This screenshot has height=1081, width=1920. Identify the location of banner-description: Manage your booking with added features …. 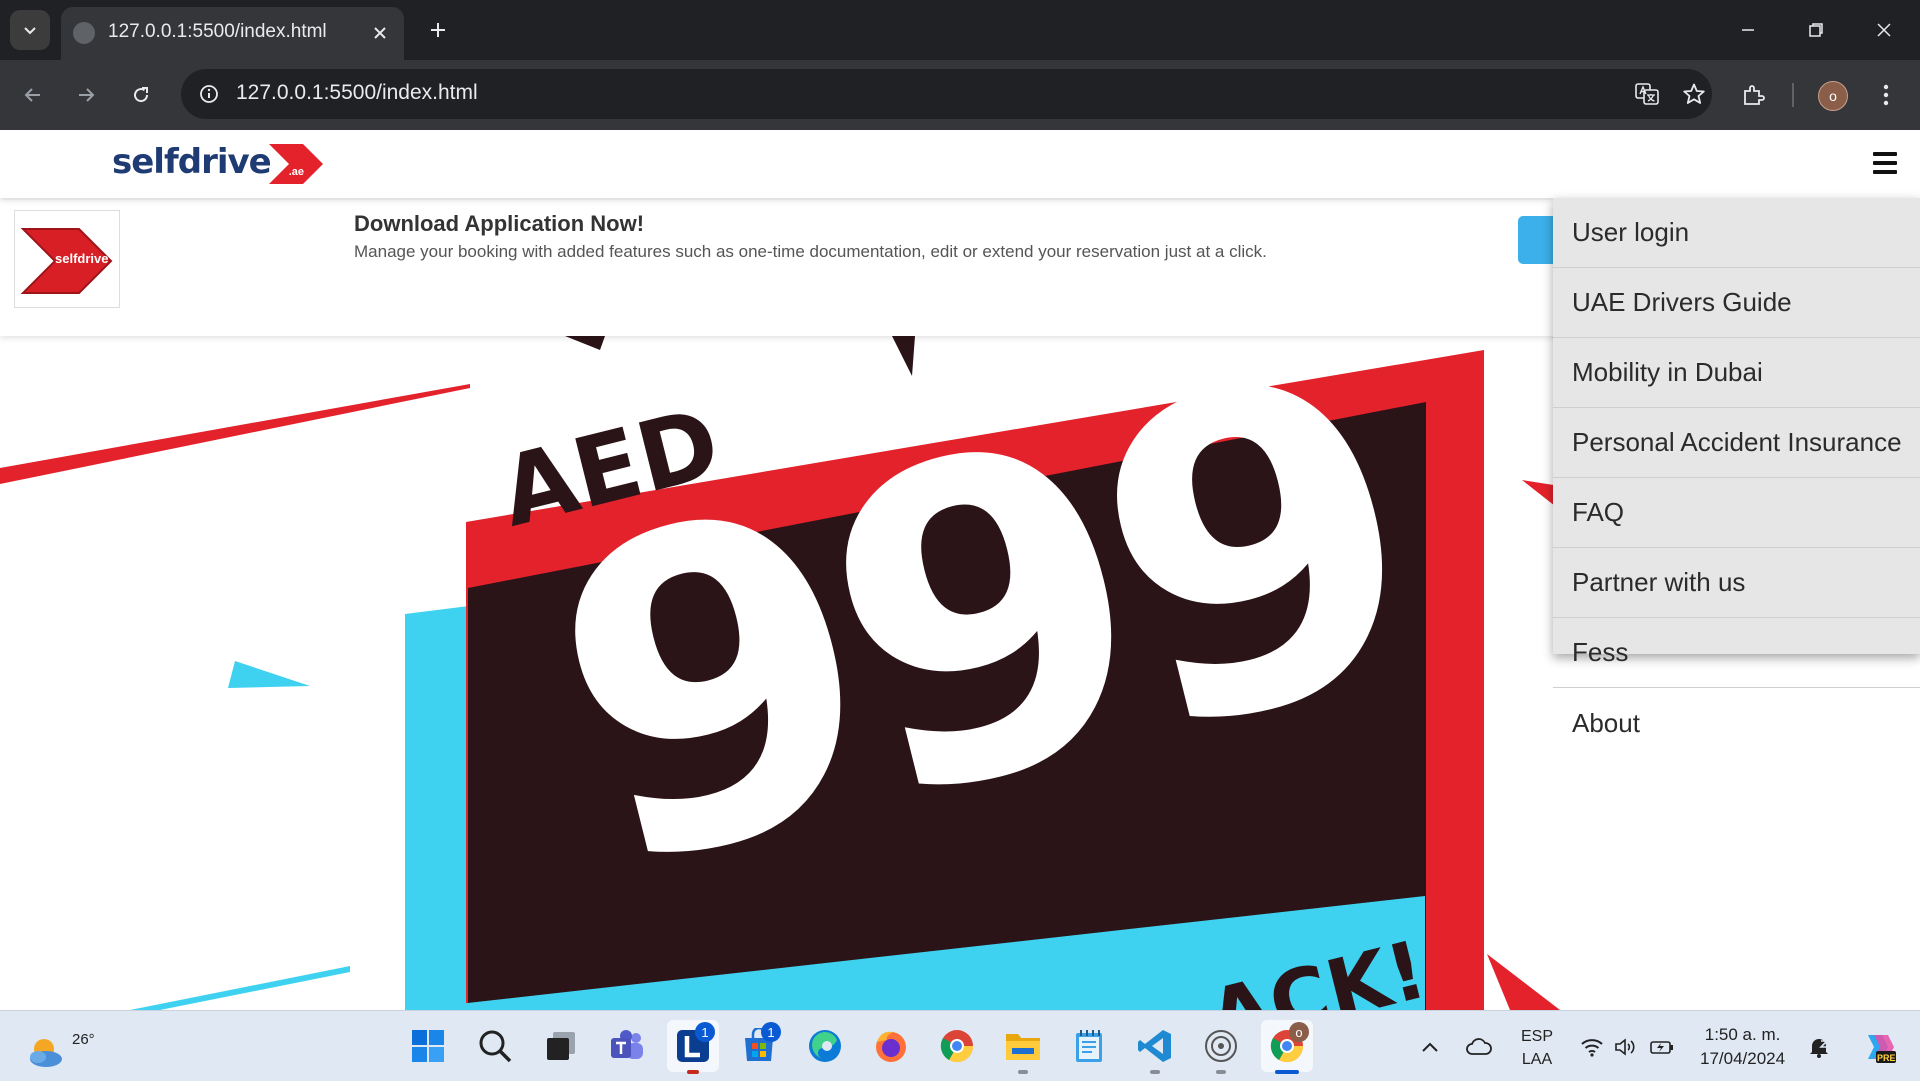
(810, 251).